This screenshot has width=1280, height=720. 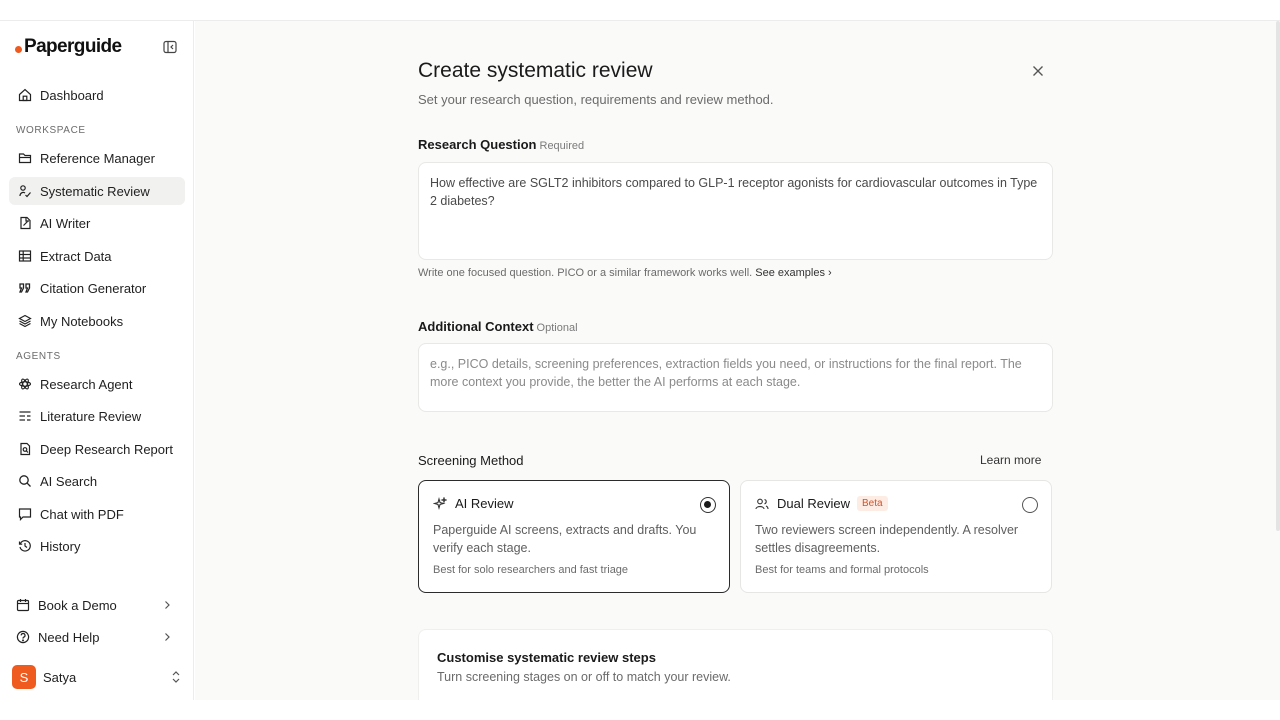 I want to click on sidebar-item-label: AI Search, so click(x=69, y=481).